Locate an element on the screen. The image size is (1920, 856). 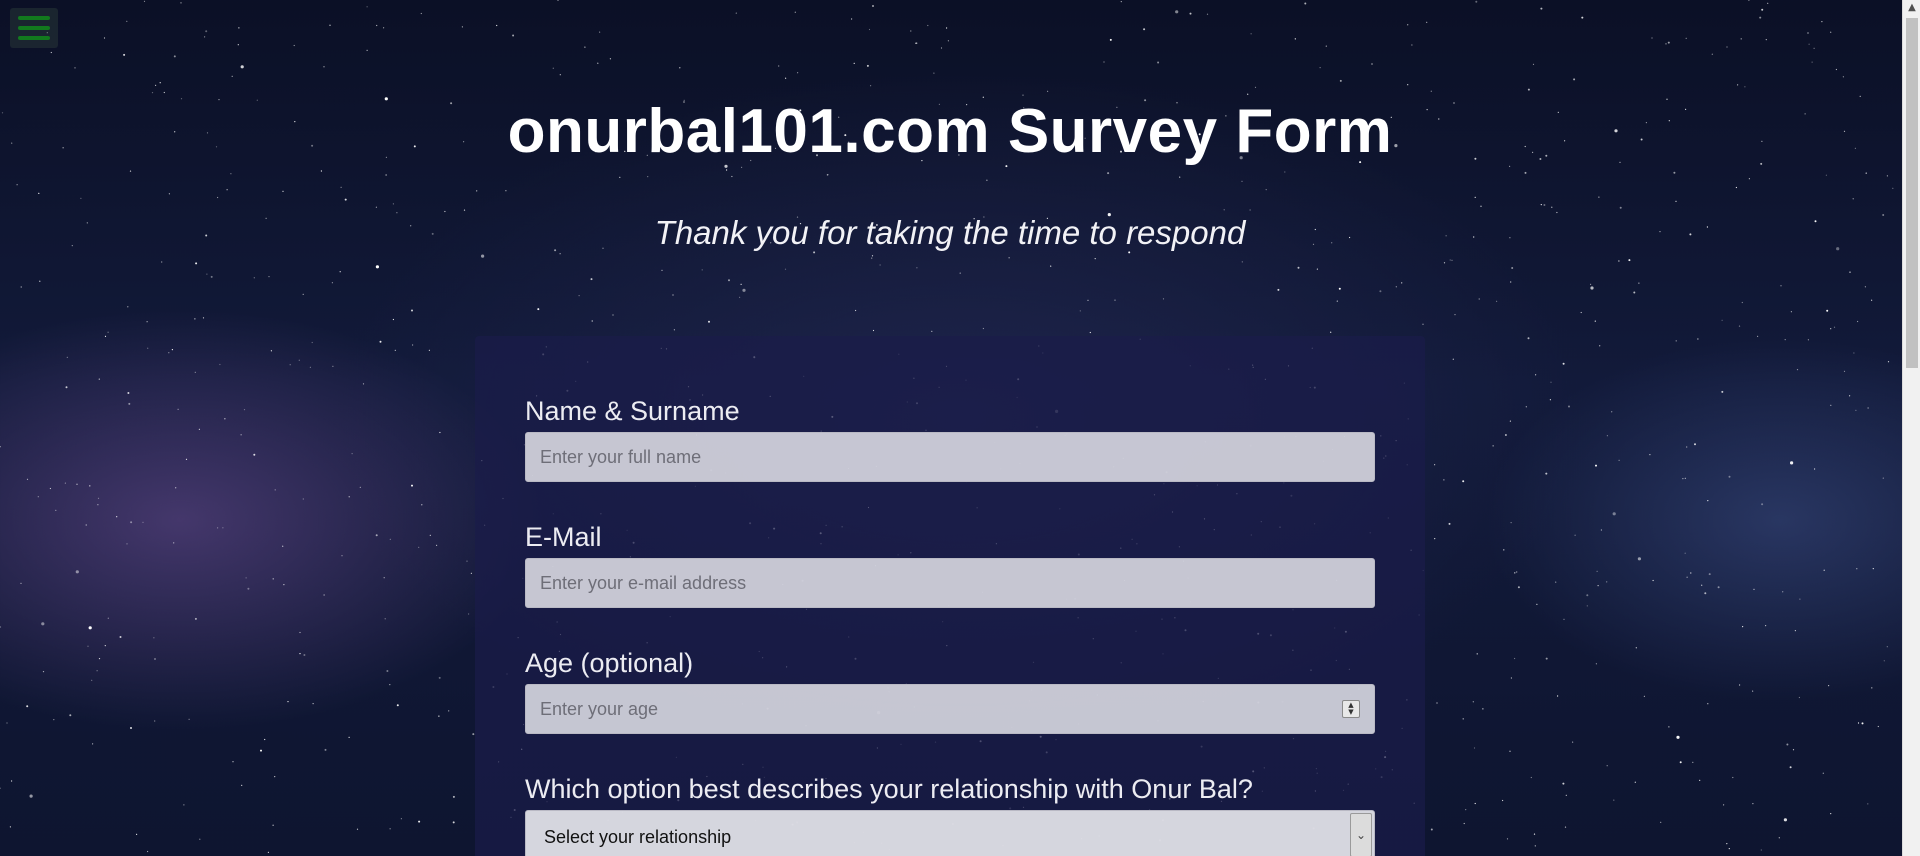
age-label: Age (optional) is located at coordinates (609, 663).